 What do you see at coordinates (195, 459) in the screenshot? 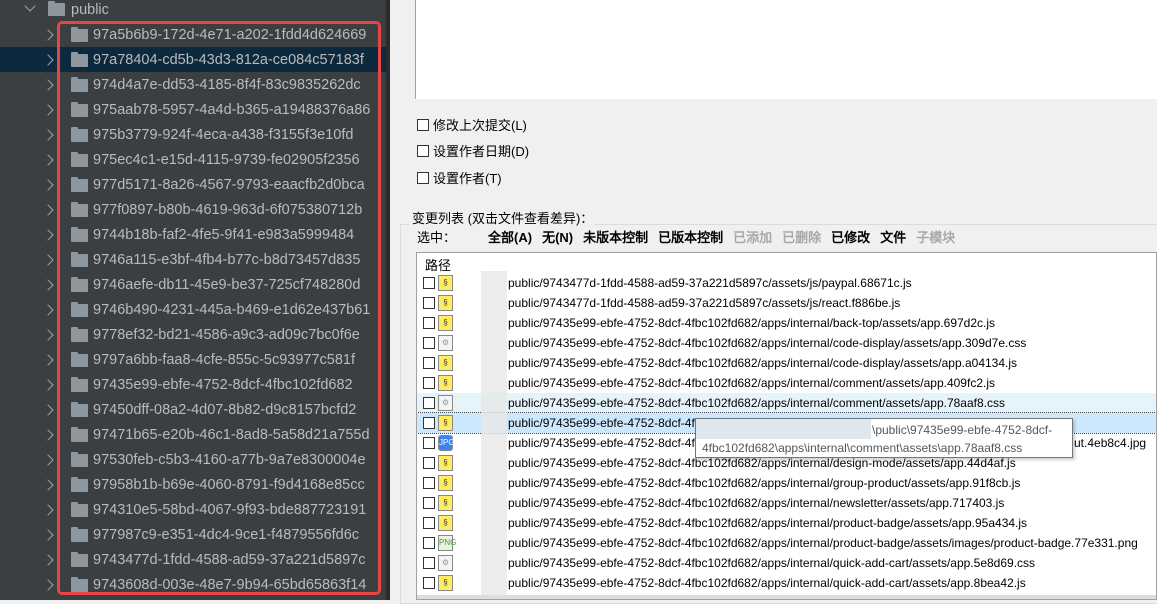
I see `tree-item-folder: 97530feb-c5b3-4160-a77b-9a7e8300004e` at bounding box center [195, 459].